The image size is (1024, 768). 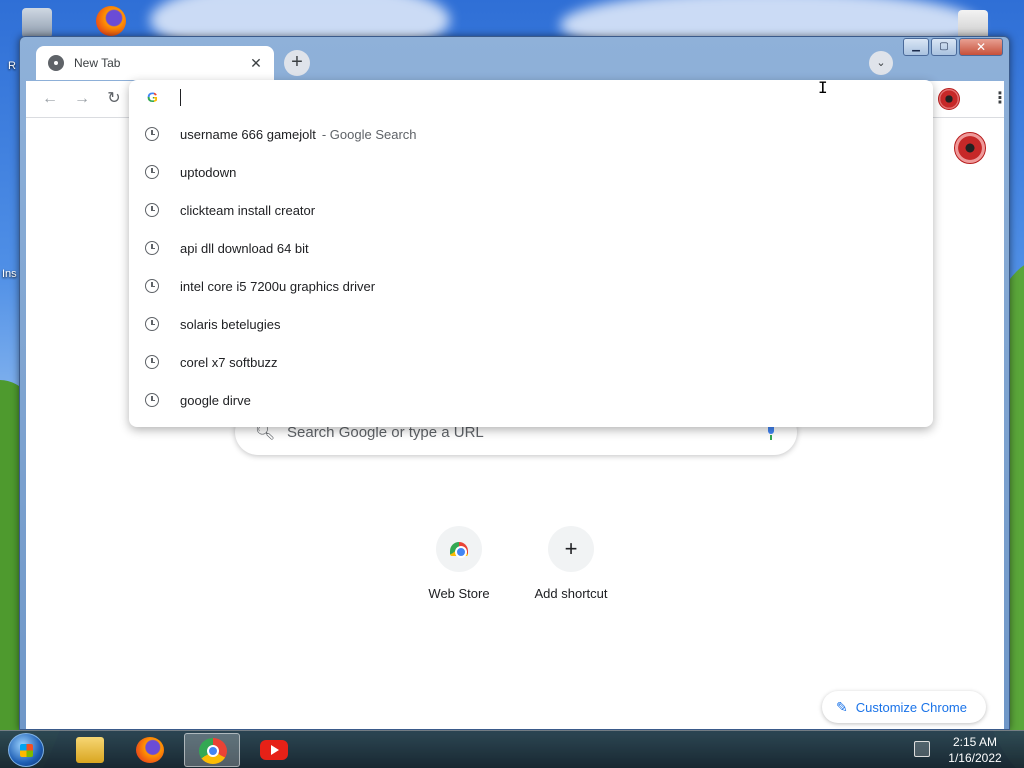 What do you see at coordinates (180, 97) in the screenshot?
I see `text-caret` at bounding box center [180, 97].